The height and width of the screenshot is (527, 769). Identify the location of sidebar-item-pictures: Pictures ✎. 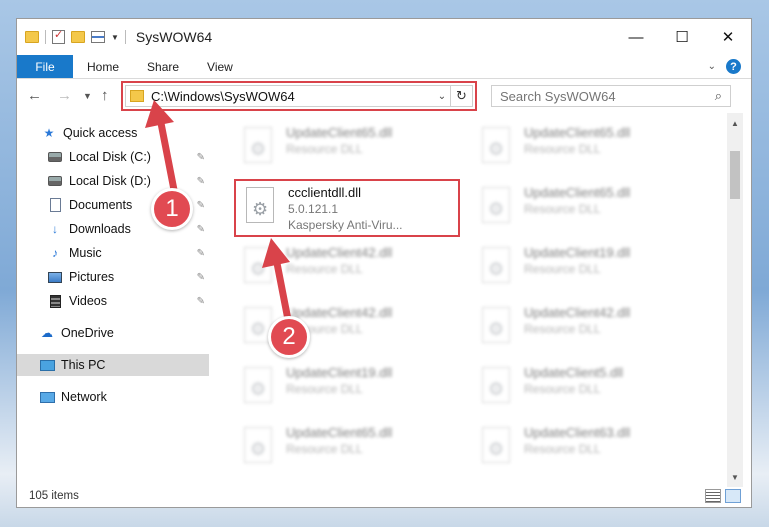
(113, 277).